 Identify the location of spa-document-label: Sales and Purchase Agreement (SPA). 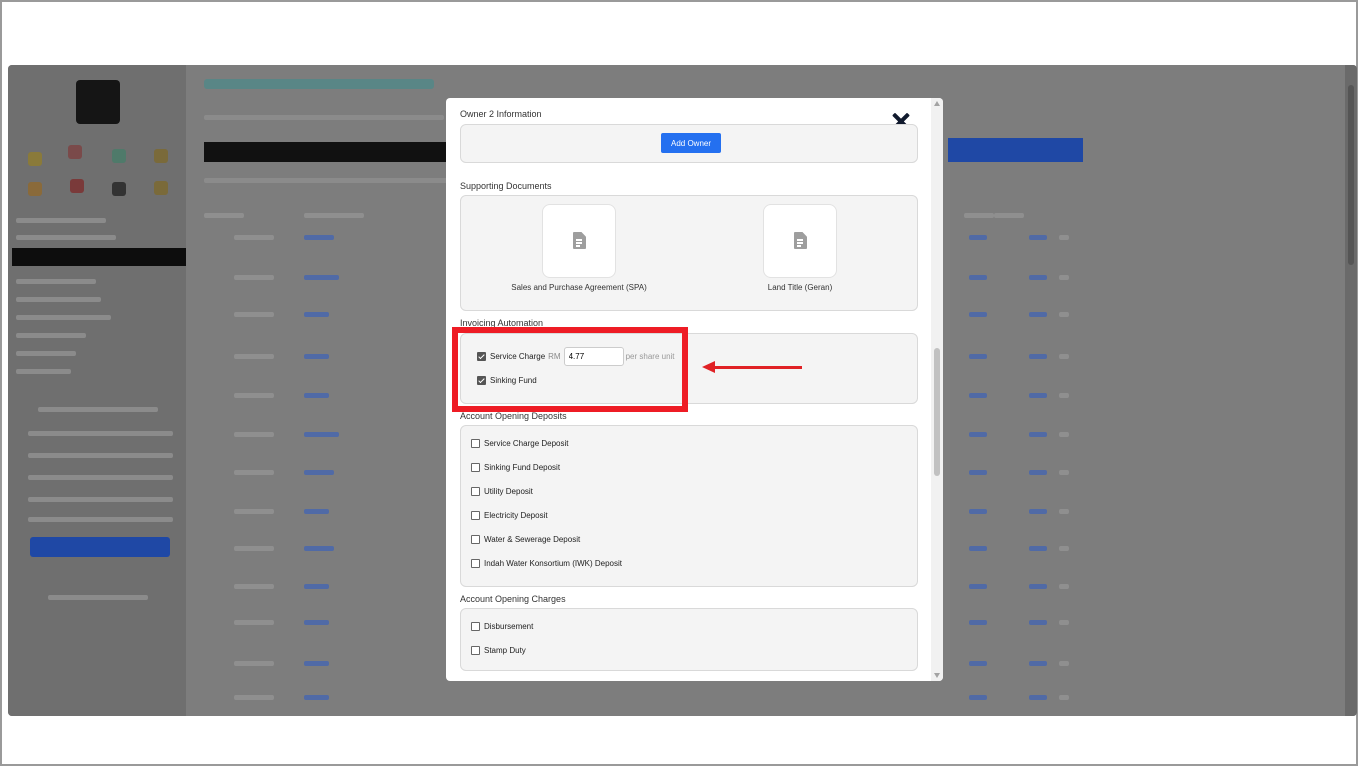
(579, 287).